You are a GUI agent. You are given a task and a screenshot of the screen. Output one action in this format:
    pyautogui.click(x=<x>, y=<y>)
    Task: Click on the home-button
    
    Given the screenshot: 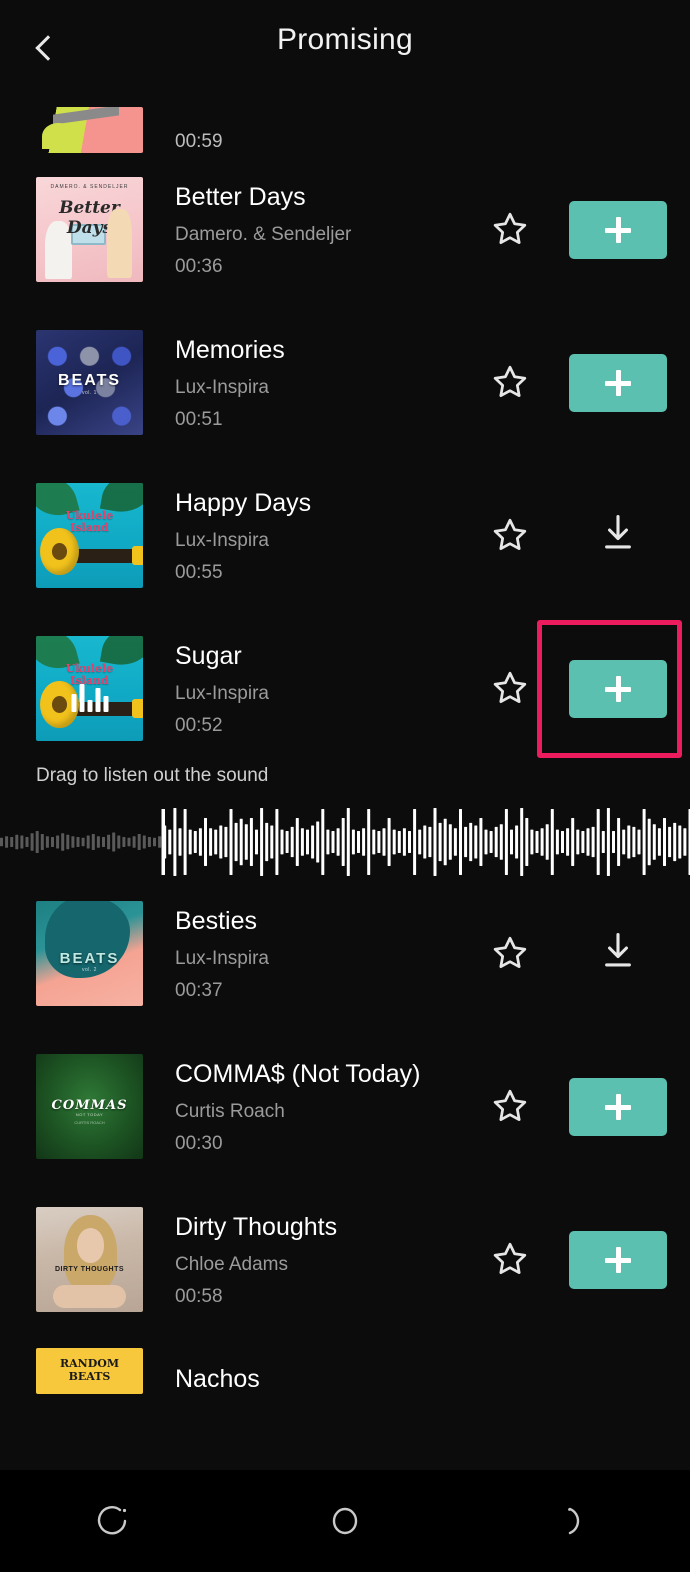 What is the action you would take?
    pyautogui.click(x=345, y=1521)
    